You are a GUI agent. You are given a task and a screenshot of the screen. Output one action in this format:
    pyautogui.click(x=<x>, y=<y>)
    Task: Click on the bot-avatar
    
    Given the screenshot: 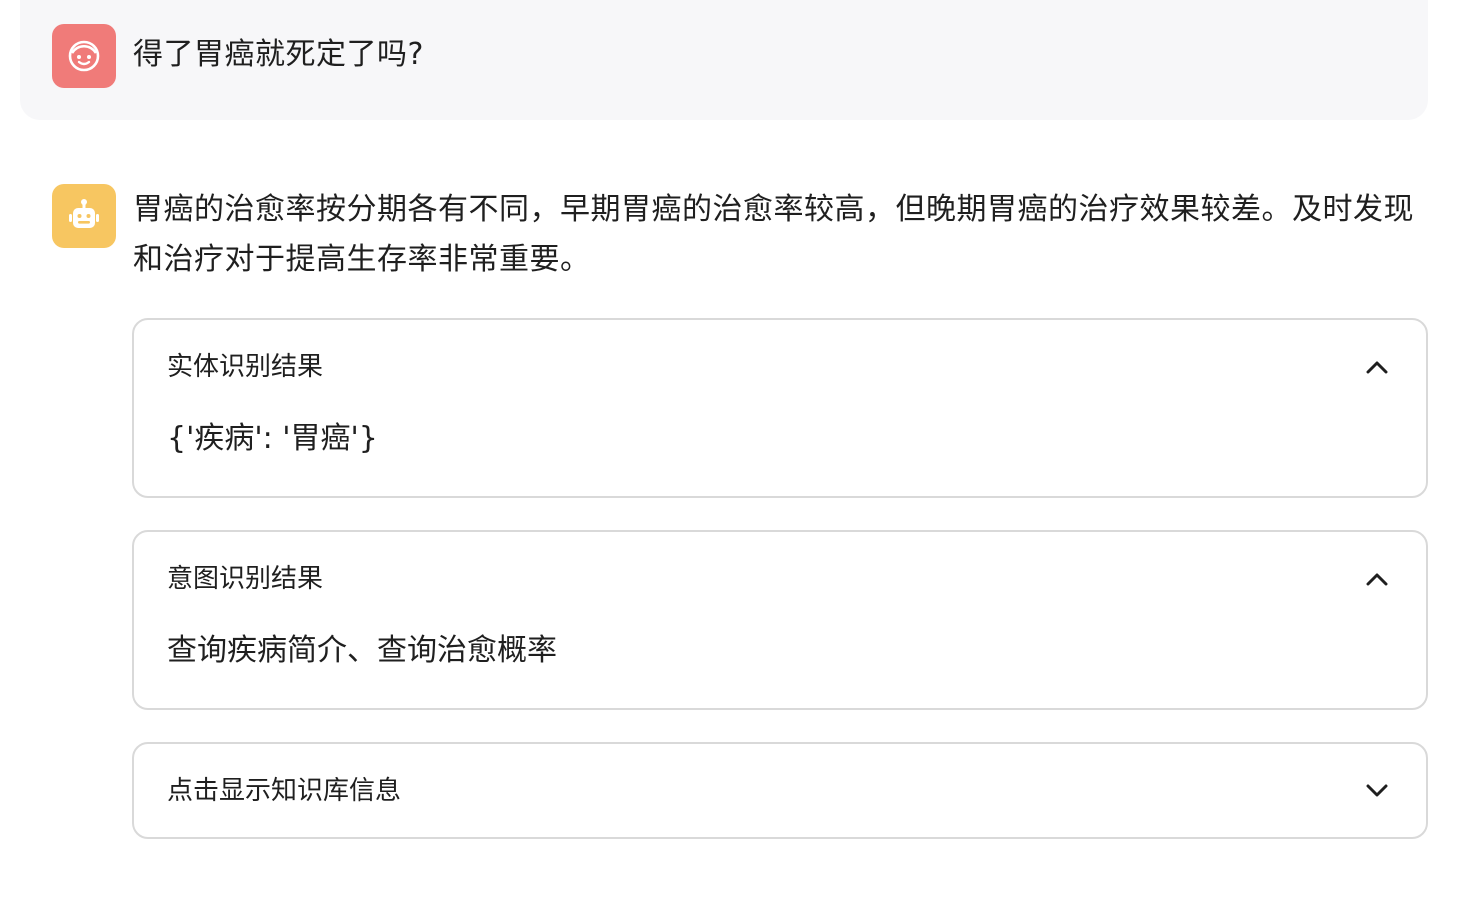 What is the action you would take?
    pyautogui.click(x=84, y=216)
    